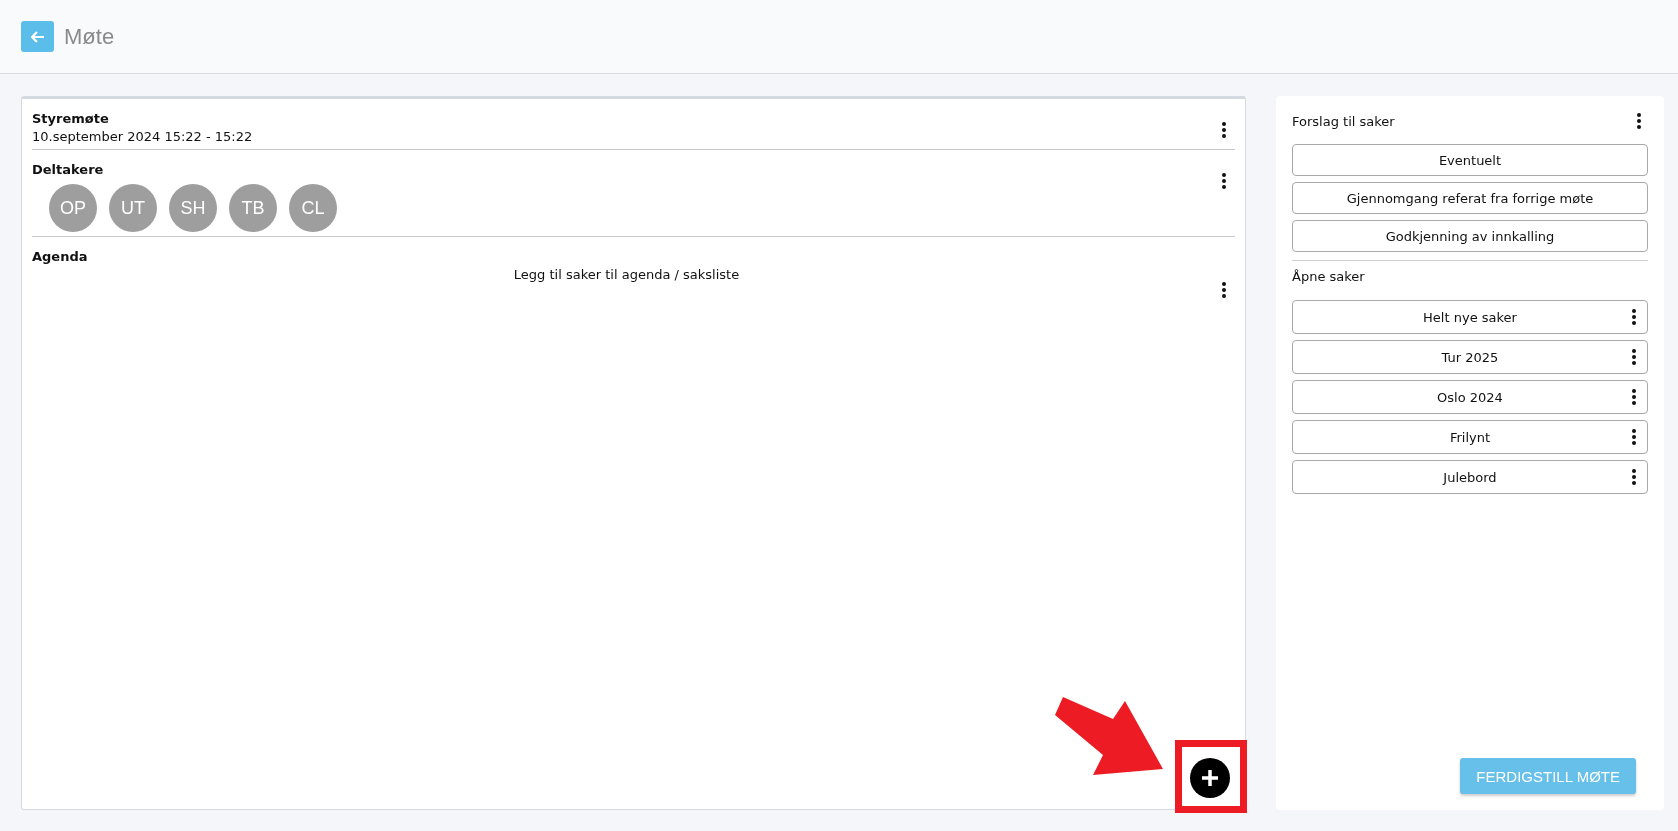 This screenshot has height=831, width=1678. I want to click on meeting-datetime: 10.september 2024 15:22 - 15:22, so click(143, 137).